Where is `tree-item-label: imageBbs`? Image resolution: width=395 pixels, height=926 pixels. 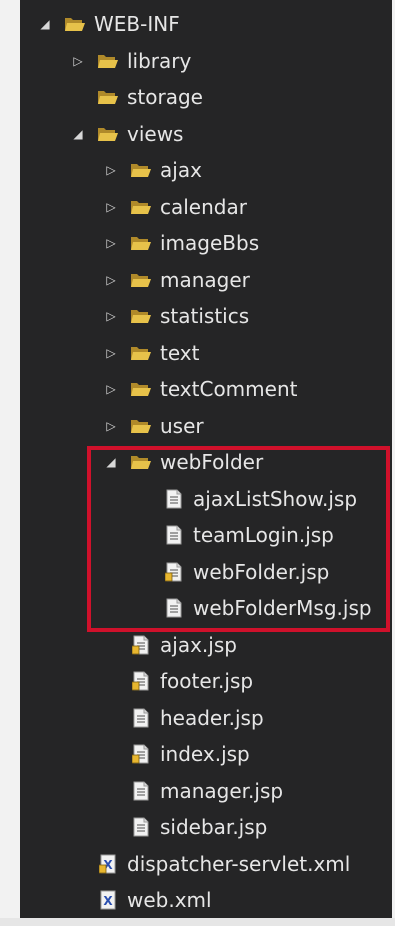
tree-item-label: imageBbs is located at coordinates (210, 243).